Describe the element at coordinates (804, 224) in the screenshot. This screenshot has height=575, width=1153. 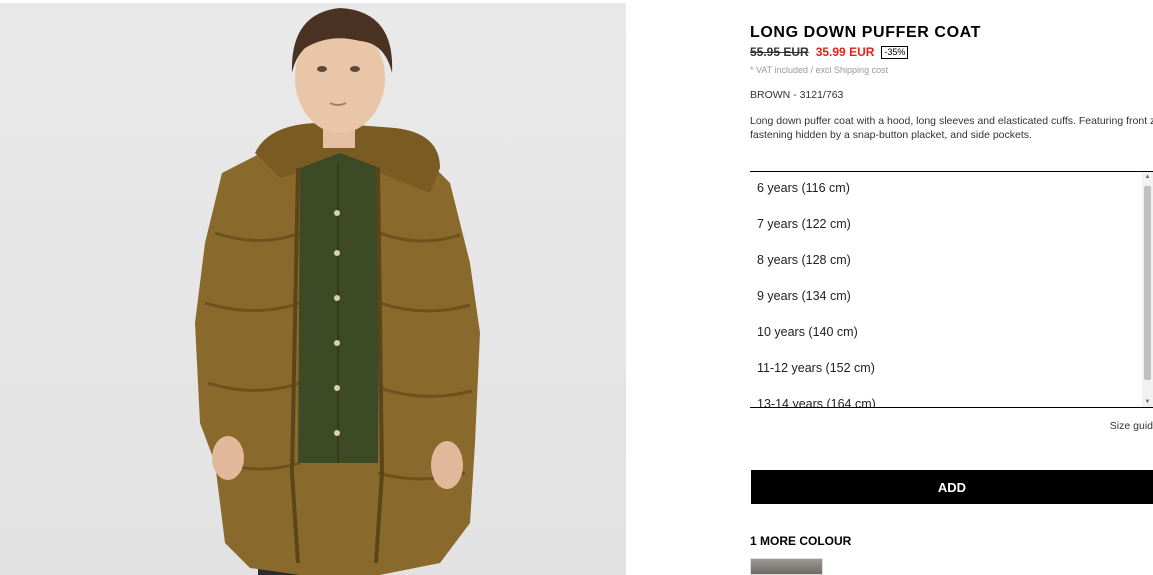
I see `size-option: 7 years (122 cm)` at that location.